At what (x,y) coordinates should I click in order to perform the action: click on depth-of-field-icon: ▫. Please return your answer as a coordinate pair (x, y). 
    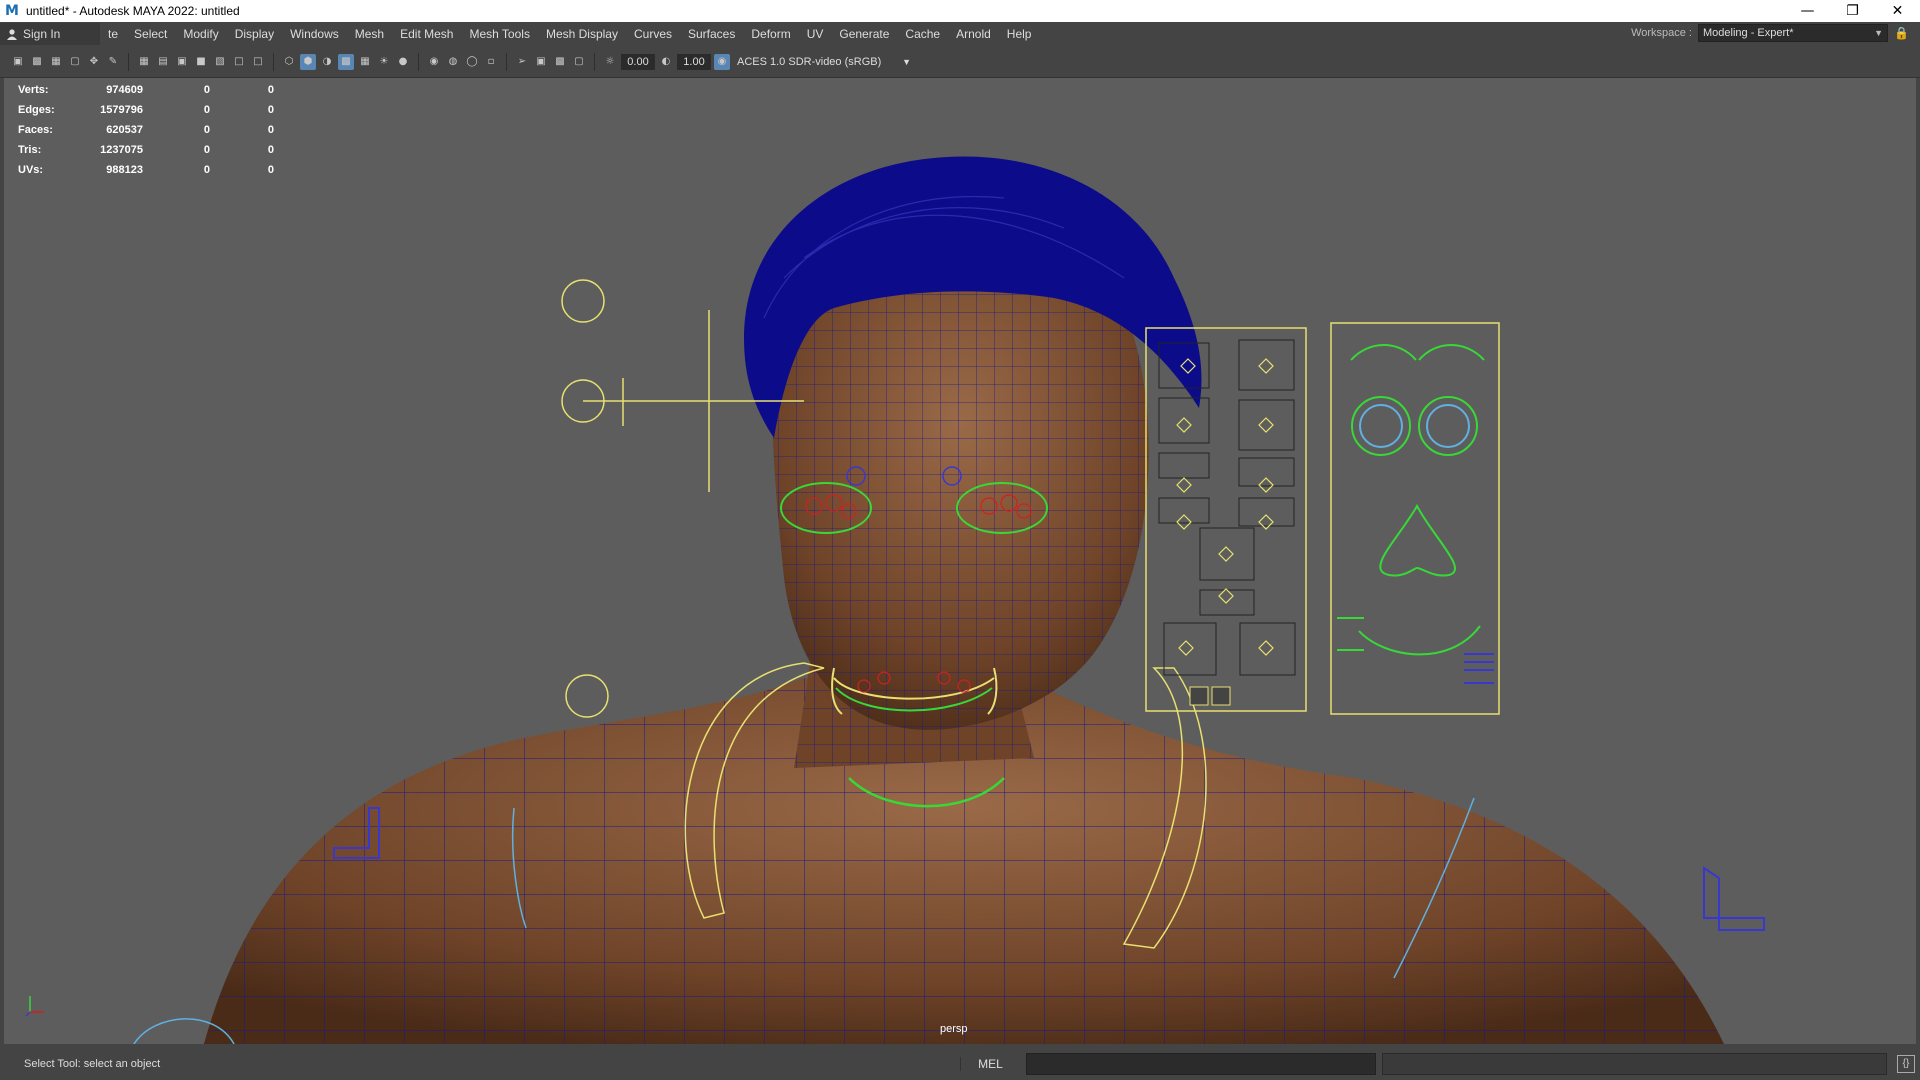
    Looking at the image, I should click on (491, 62).